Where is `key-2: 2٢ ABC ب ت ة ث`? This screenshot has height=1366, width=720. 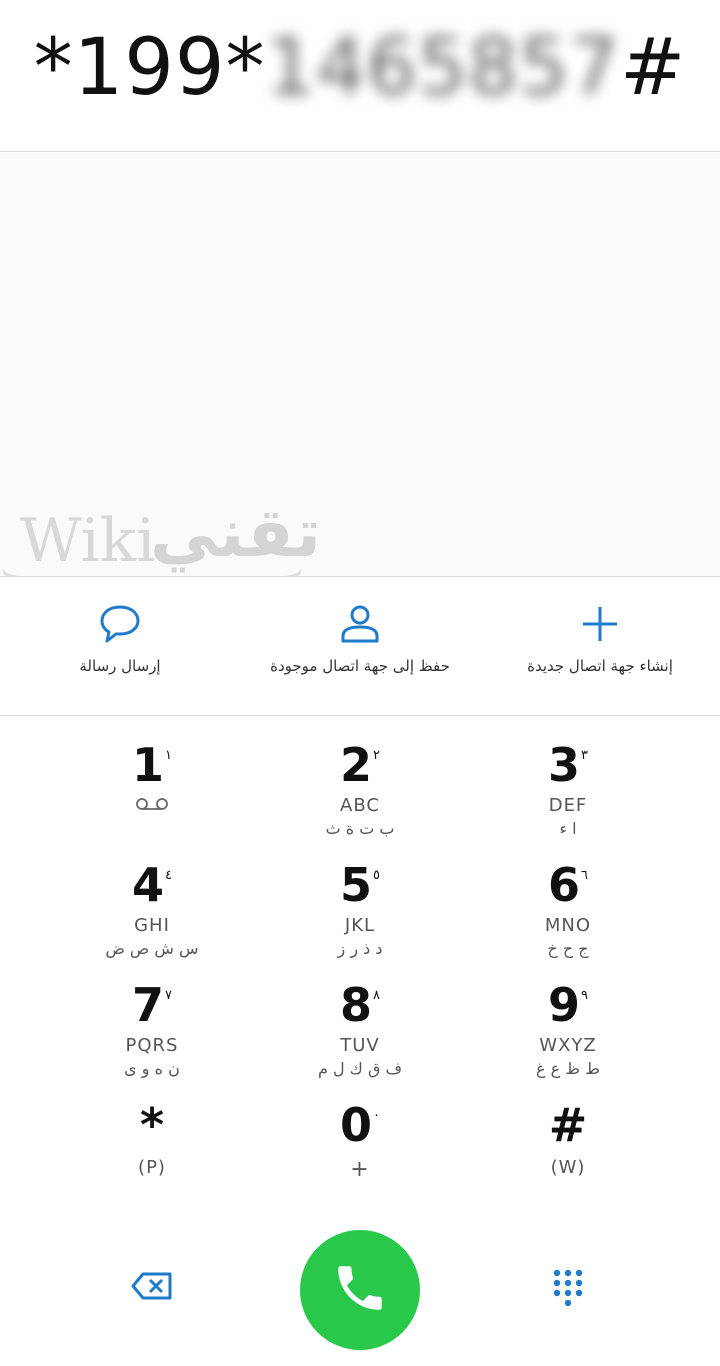 key-2: 2٢ ABC ب ت ة ث is located at coordinates (360, 777).